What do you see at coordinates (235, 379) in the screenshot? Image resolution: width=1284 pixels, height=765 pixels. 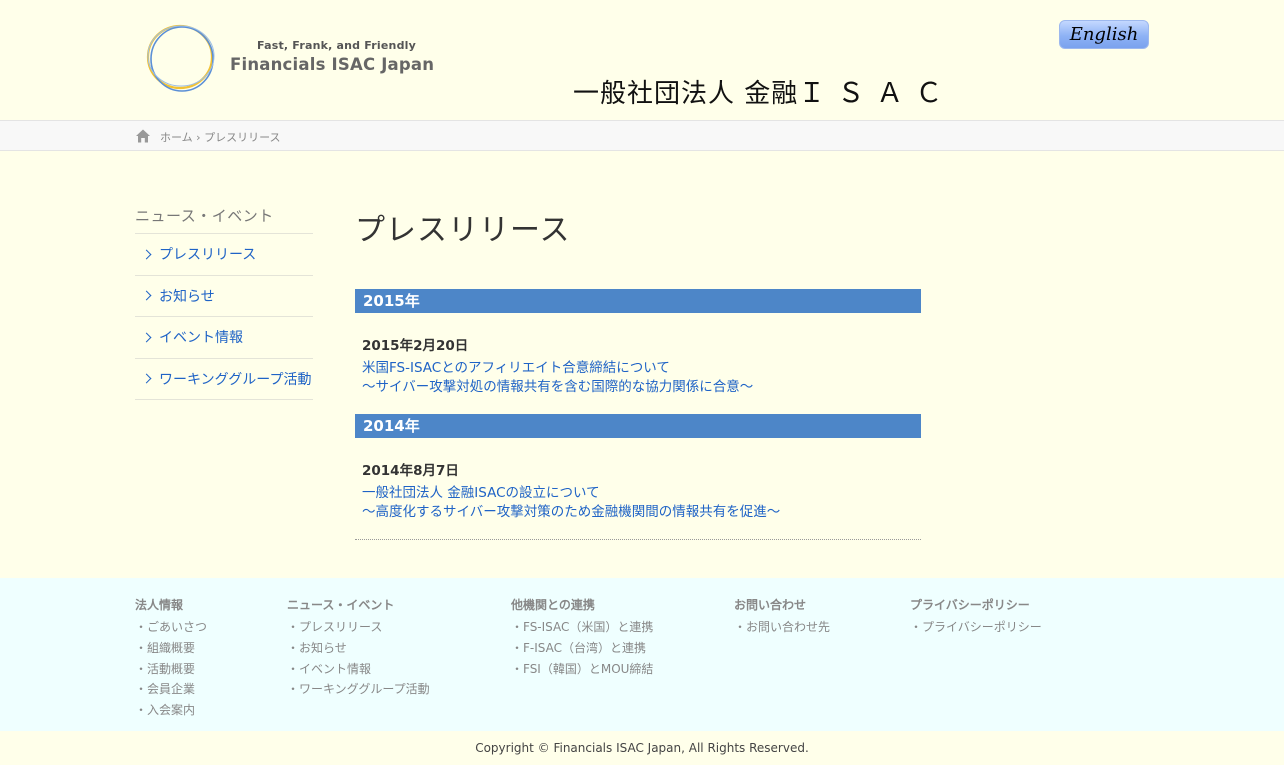 I see `sidebar-item-label: ワーキンググループ活動` at bounding box center [235, 379].